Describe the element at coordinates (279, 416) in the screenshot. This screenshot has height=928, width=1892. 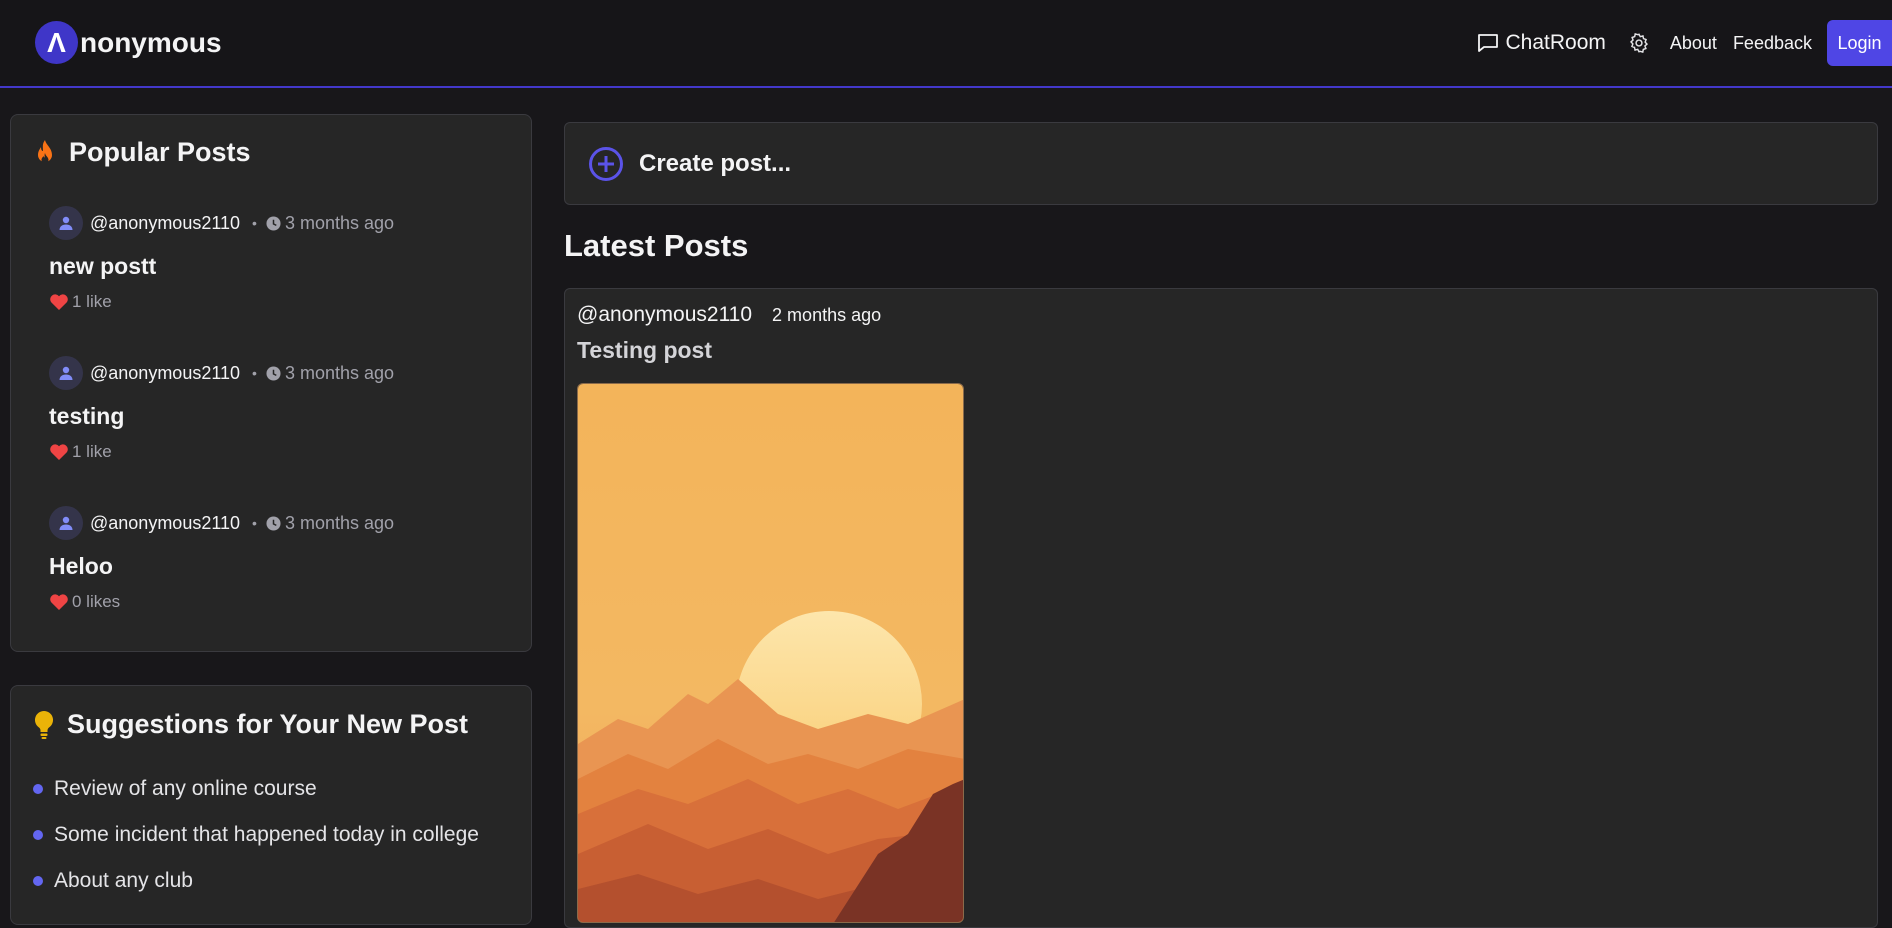
I see `post-title: testing` at that location.